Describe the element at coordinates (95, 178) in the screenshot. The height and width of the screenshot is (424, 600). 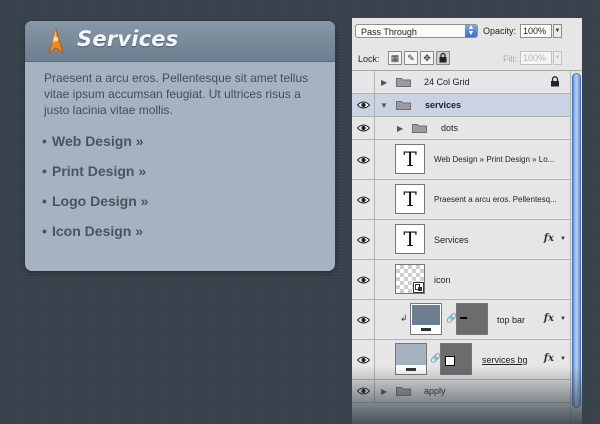
I see `link-print-design: • Print Design »` at that location.